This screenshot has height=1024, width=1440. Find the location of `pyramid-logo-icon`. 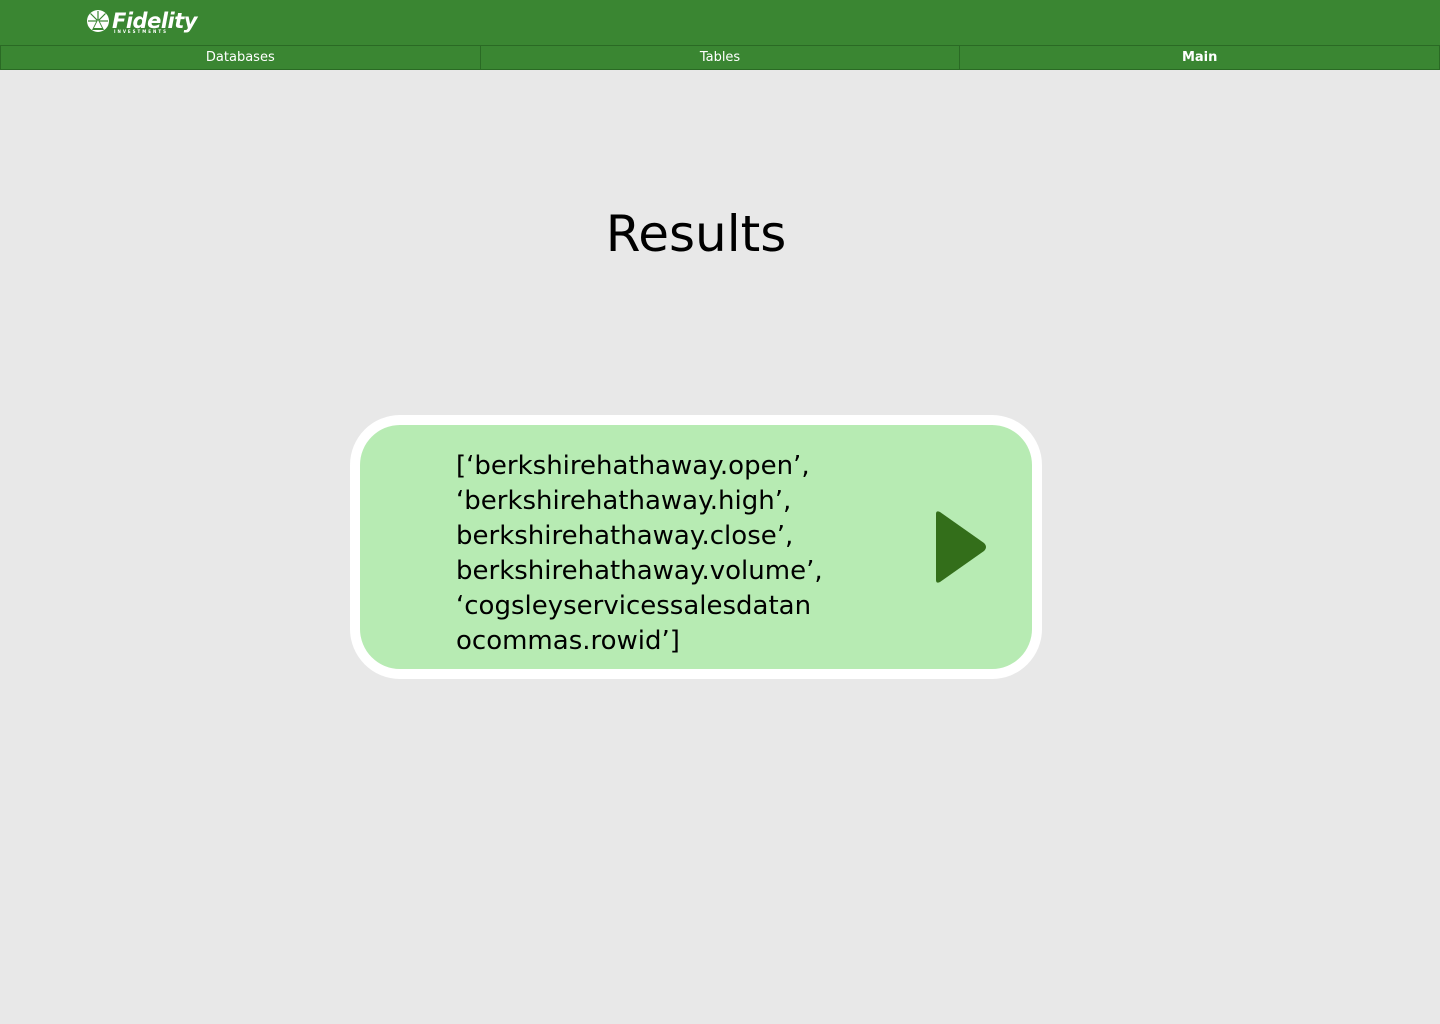

pyramid-logo-icon is located at coordinates (98, 21).